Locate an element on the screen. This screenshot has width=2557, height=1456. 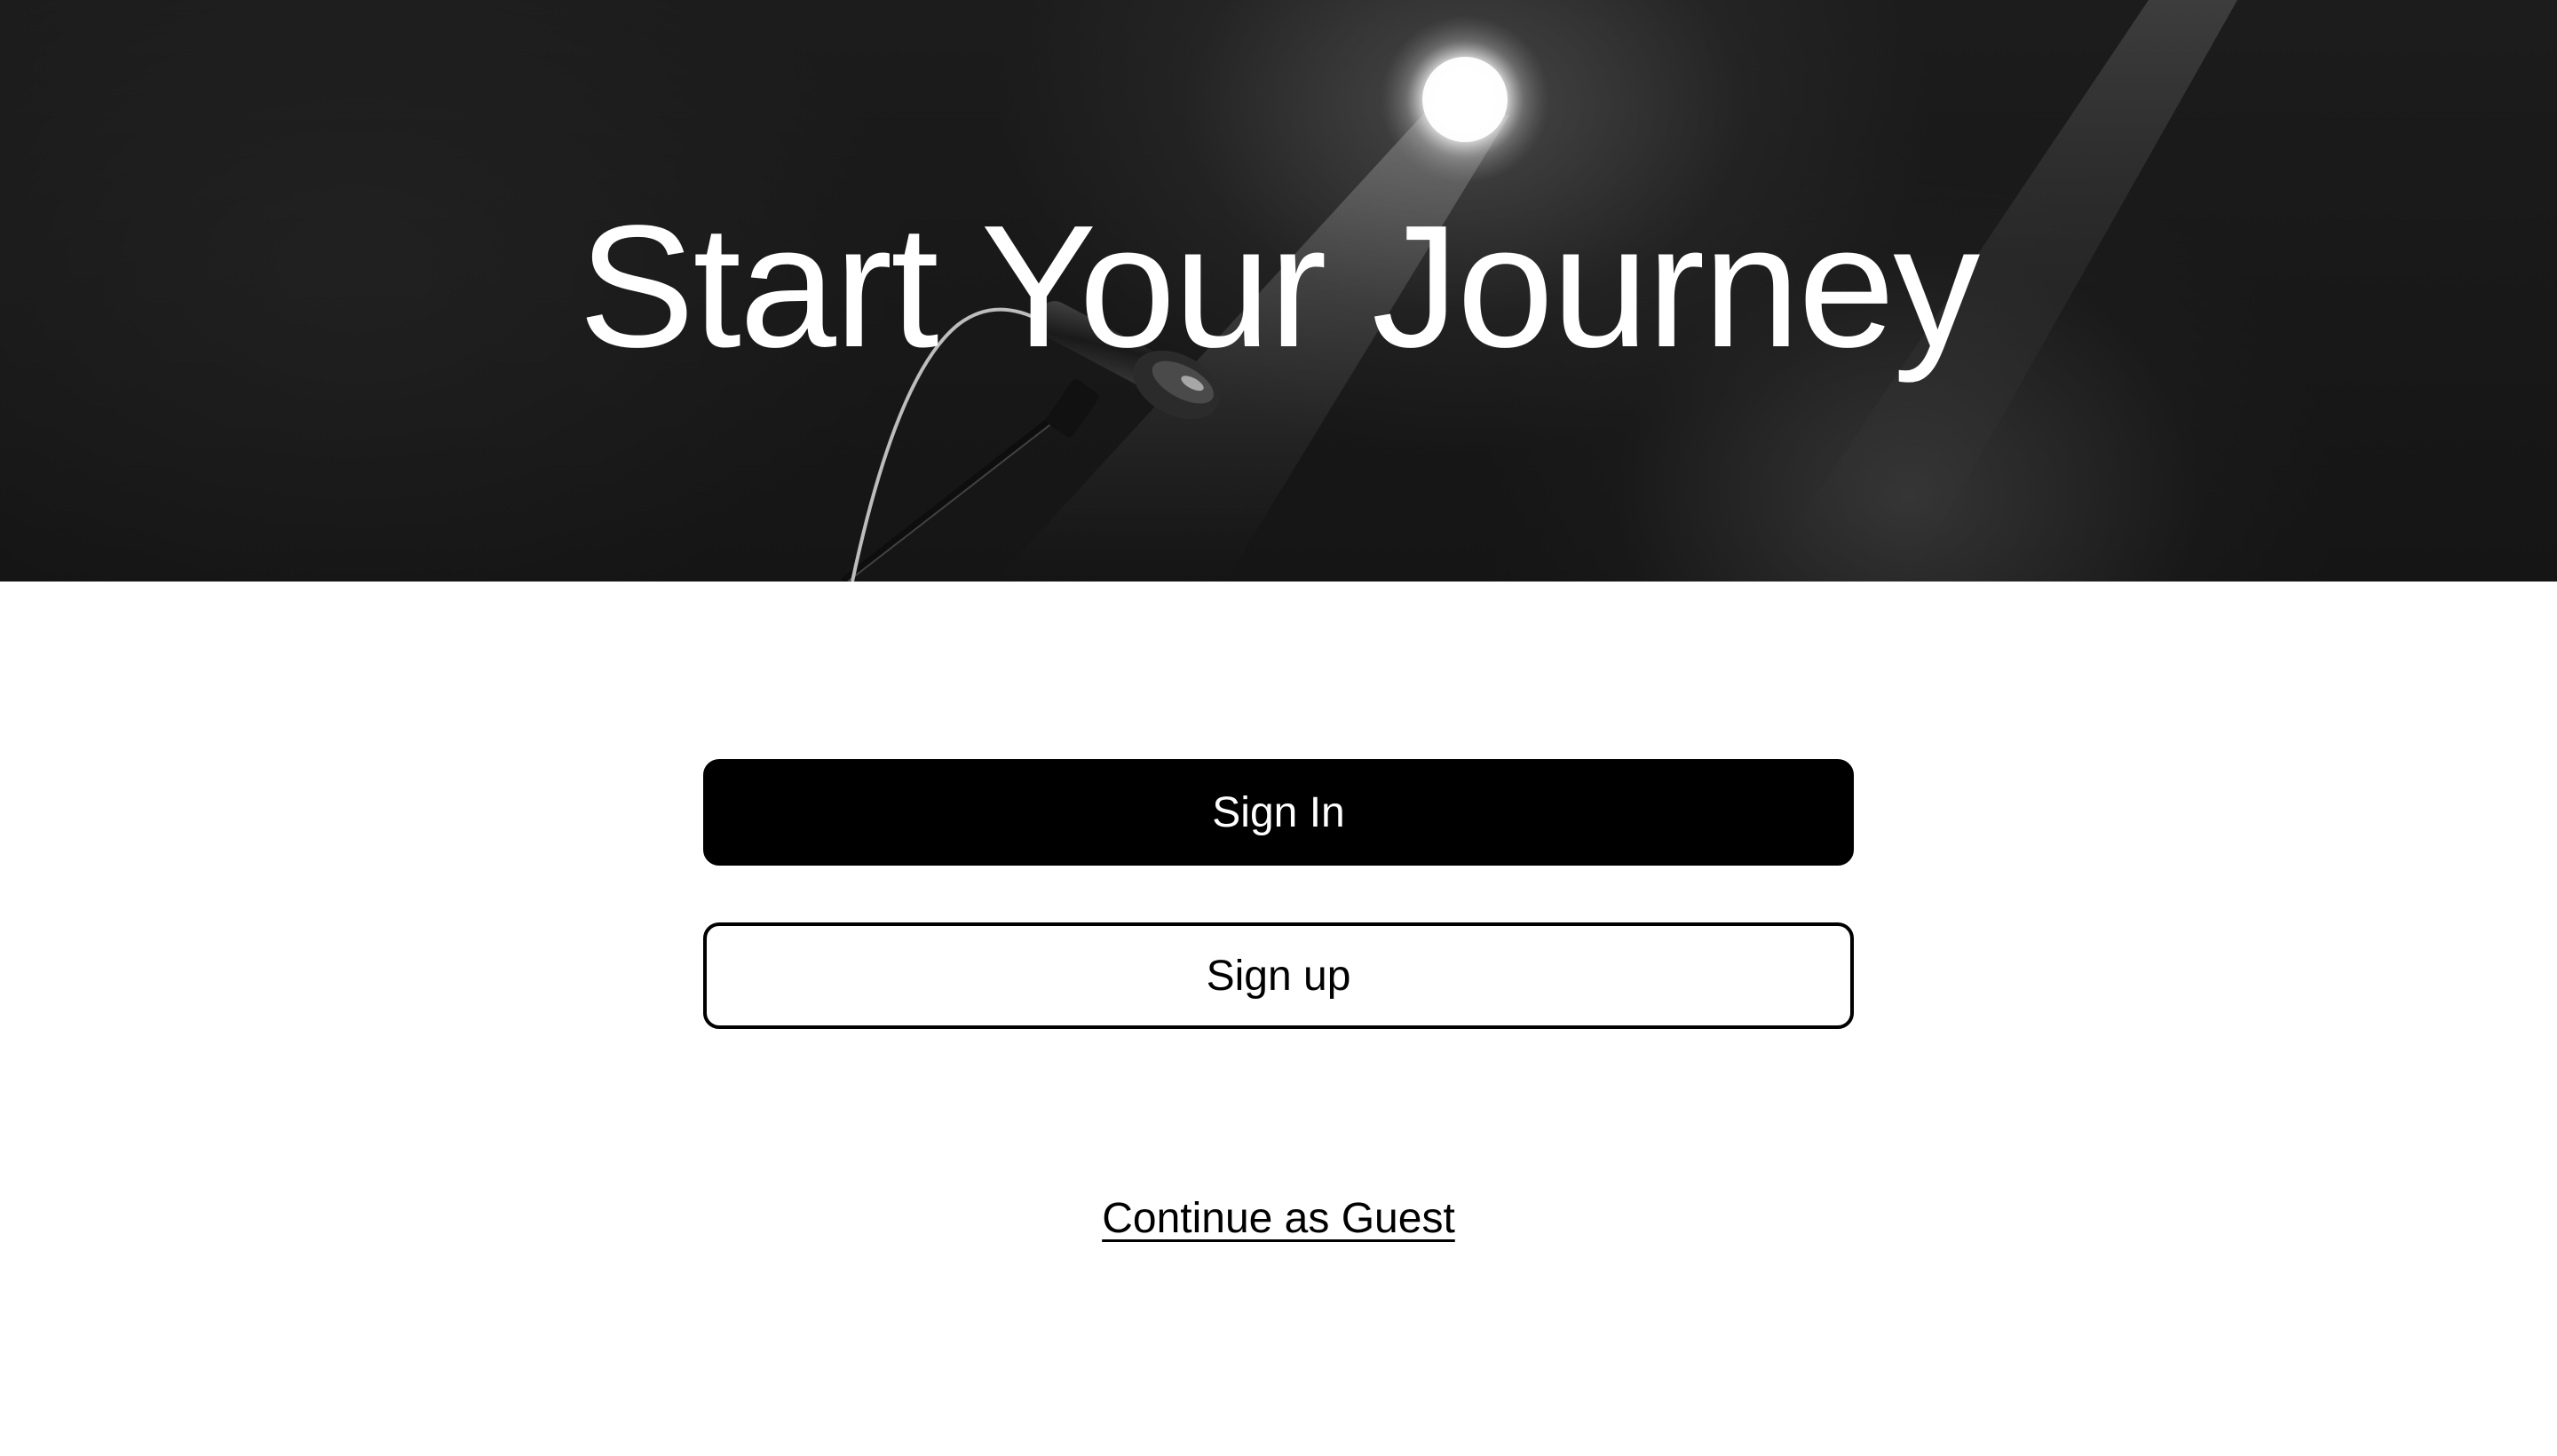
sign-up-label: Sign up is located at coordinates (1278, 976).